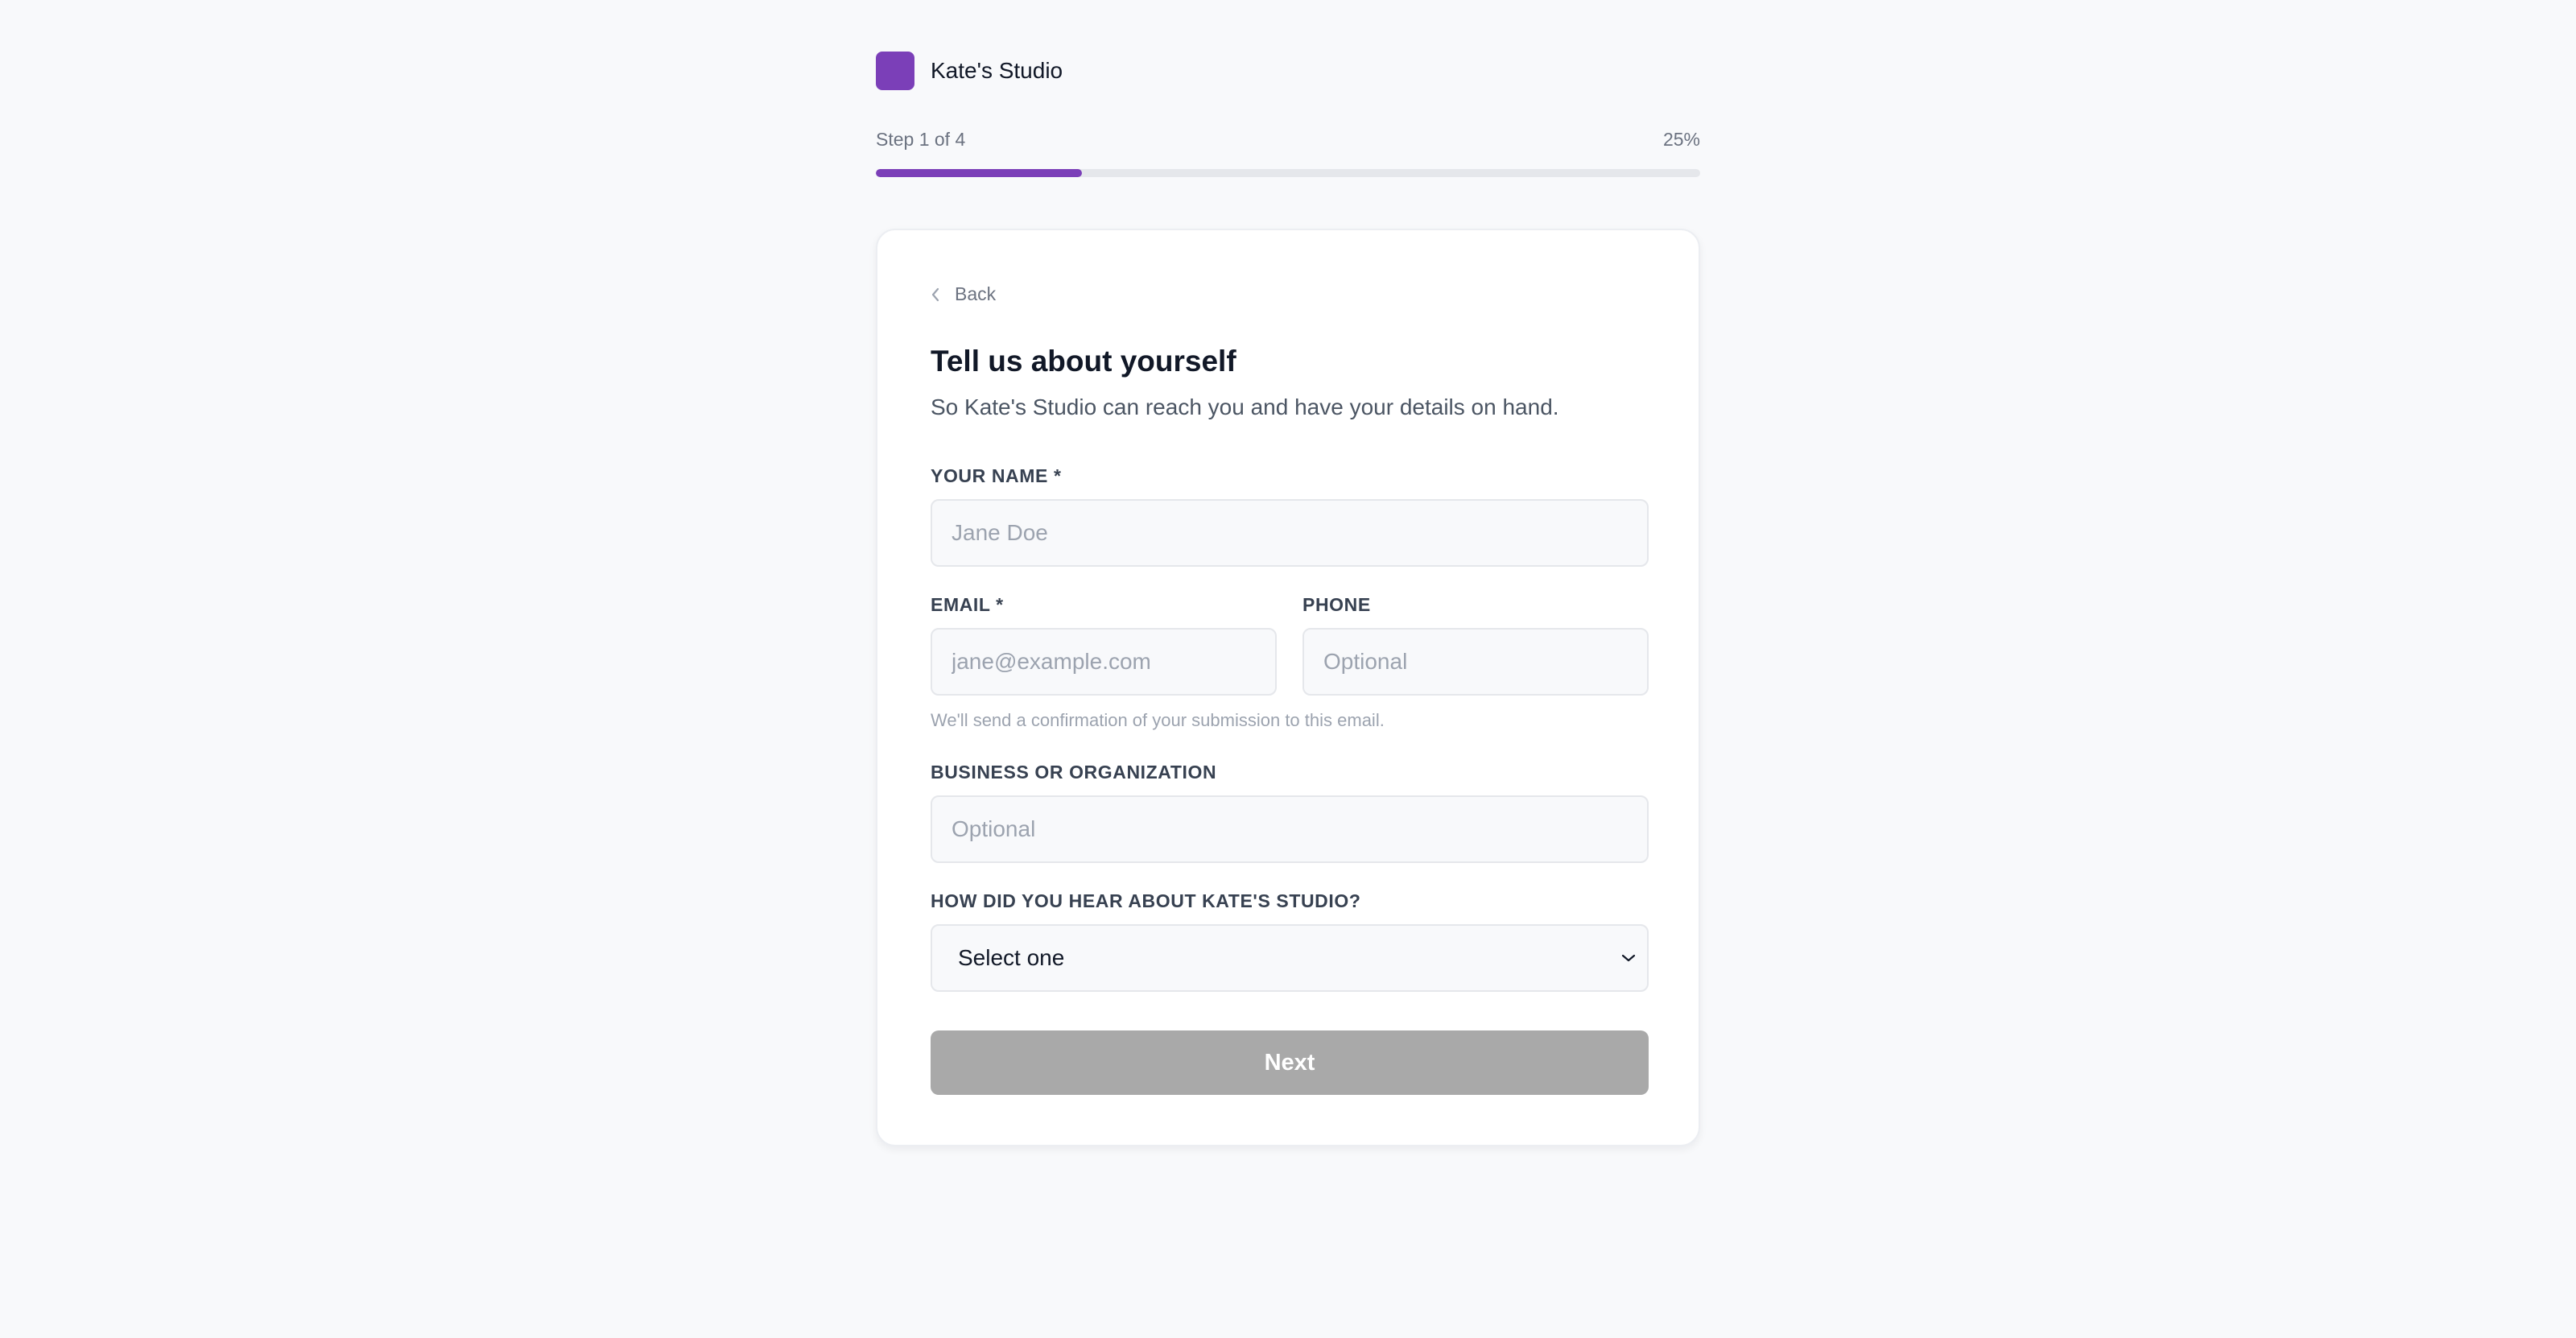  I want to click on referral-selected-value: Select one, so click(1011, 958).